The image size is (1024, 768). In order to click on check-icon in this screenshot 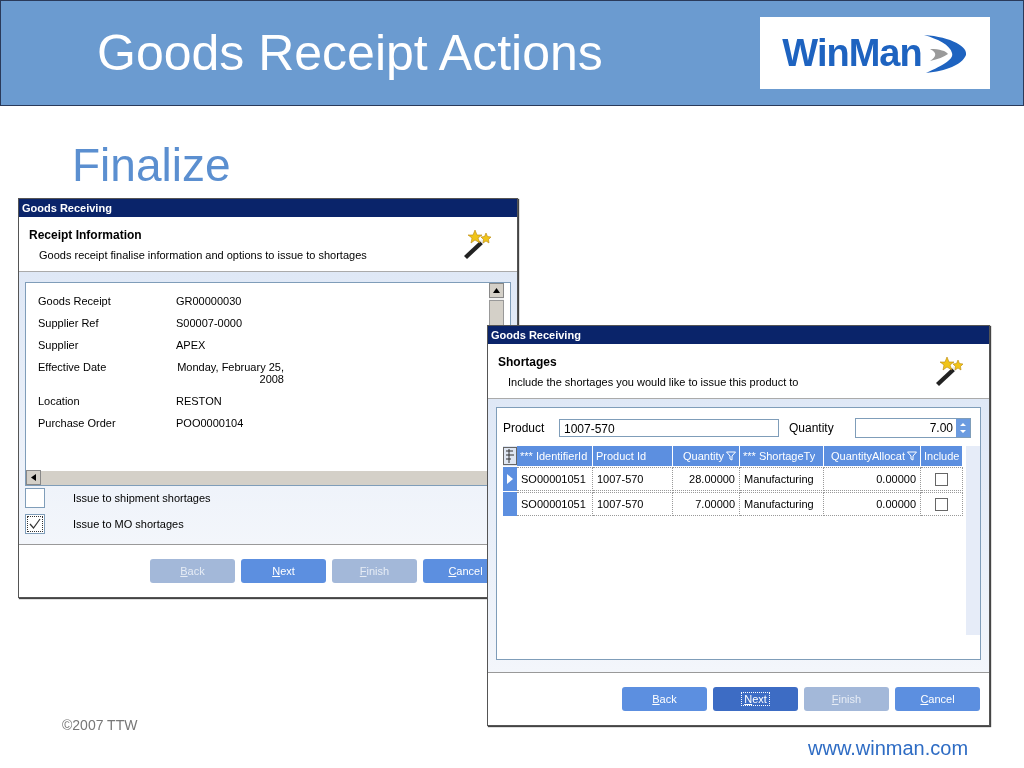, I will do `click(35, 524)`.